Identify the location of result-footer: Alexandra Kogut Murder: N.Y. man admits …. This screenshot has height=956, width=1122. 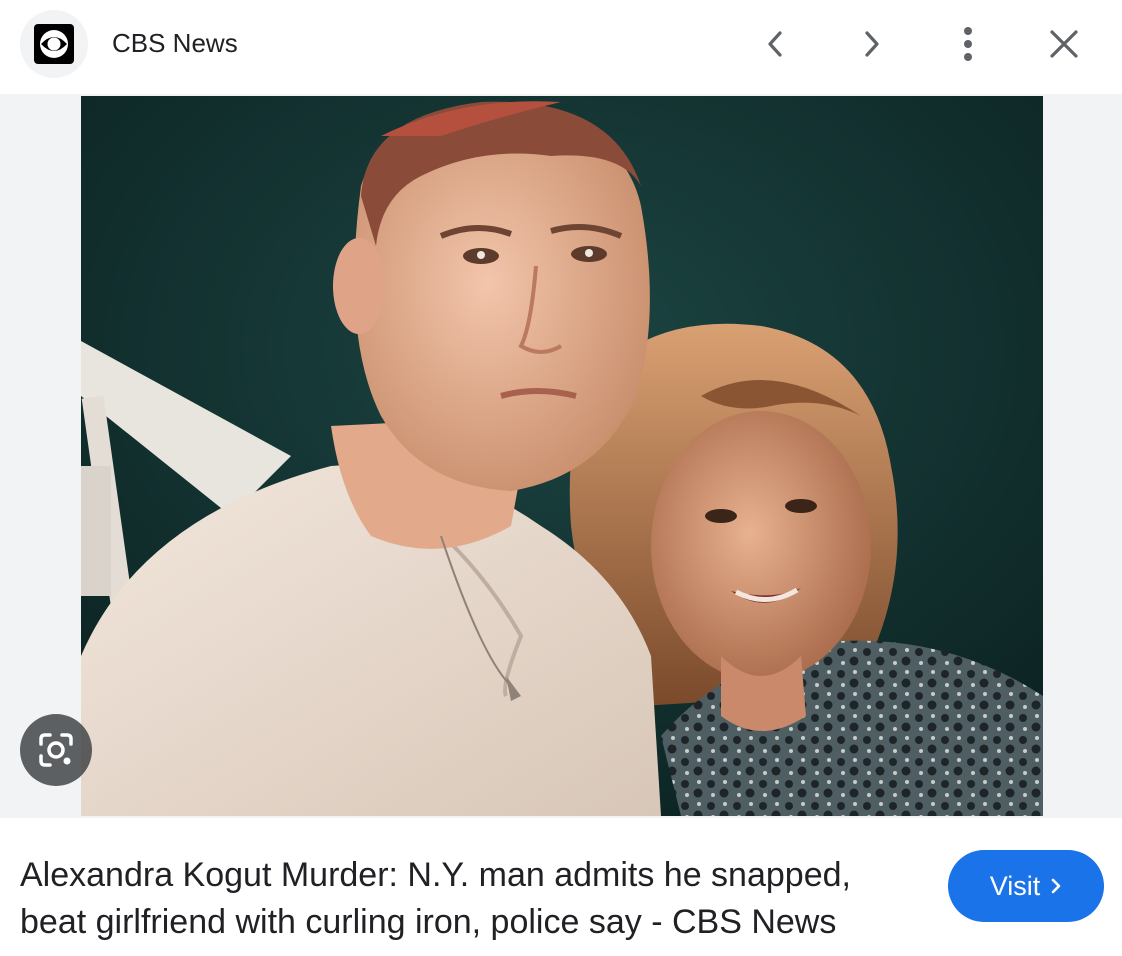
(561, 887).